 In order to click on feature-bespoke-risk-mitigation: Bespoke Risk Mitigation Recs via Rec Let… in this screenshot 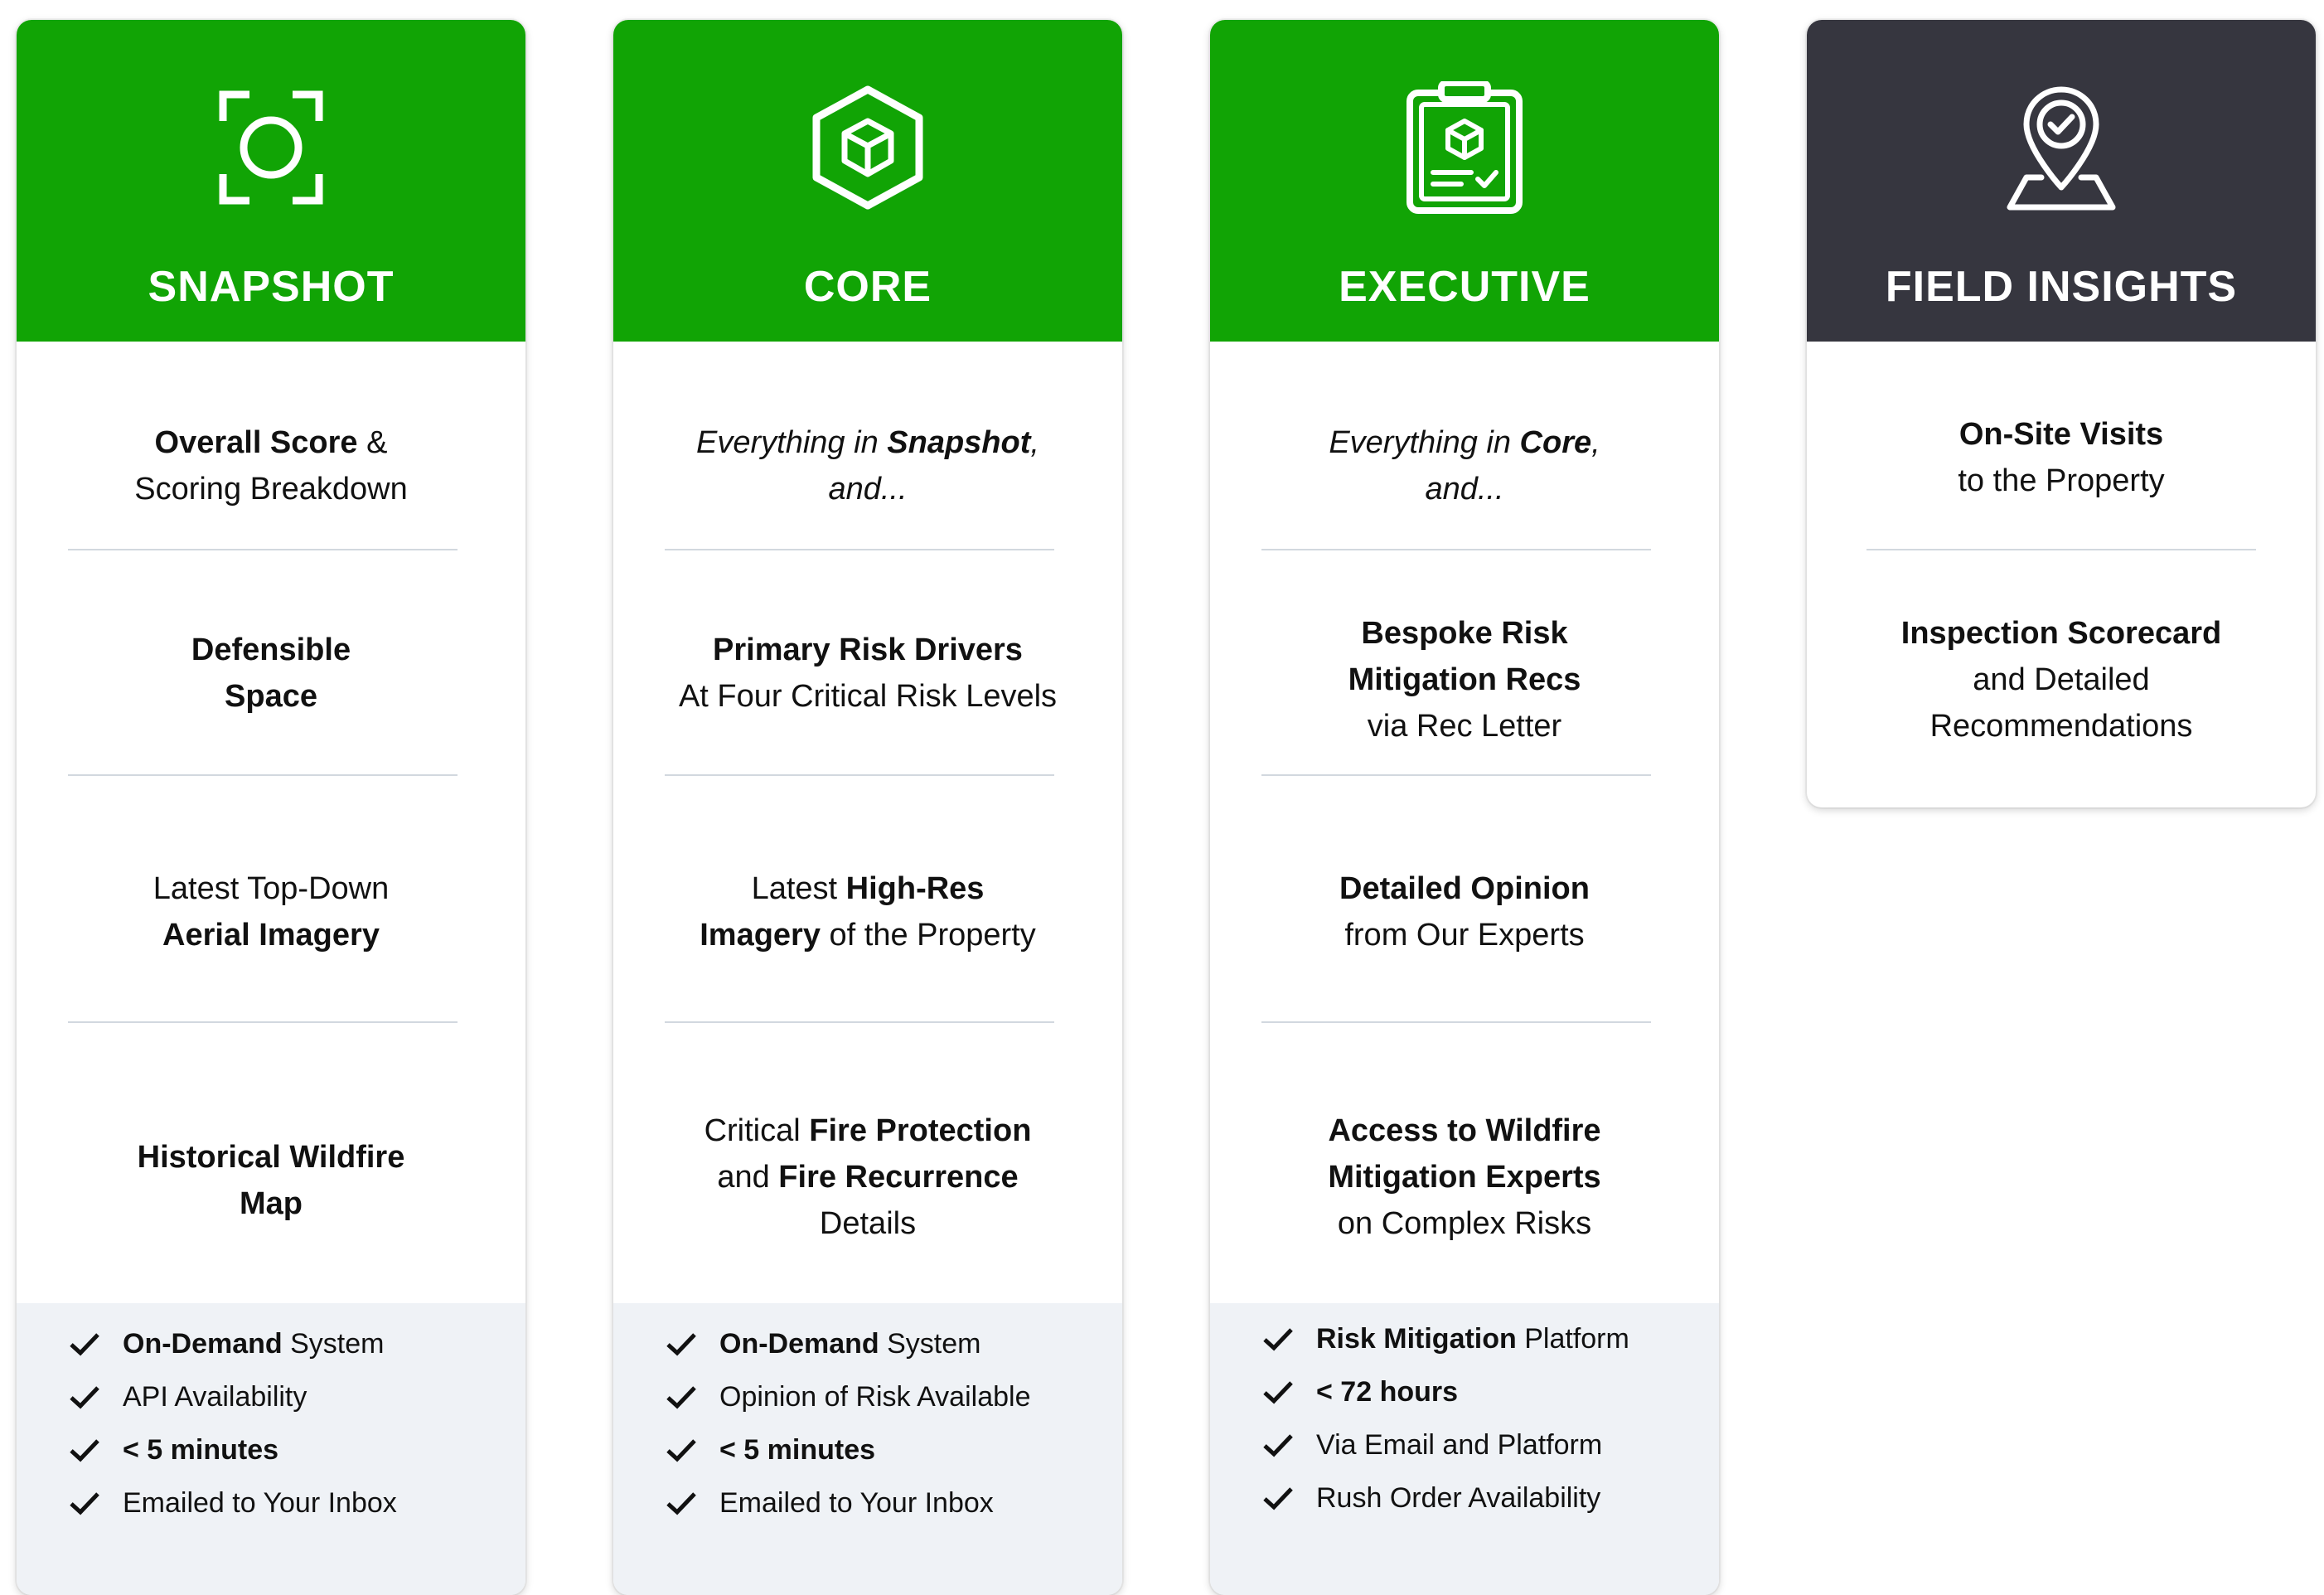, I will do `click(1464, 680)`.